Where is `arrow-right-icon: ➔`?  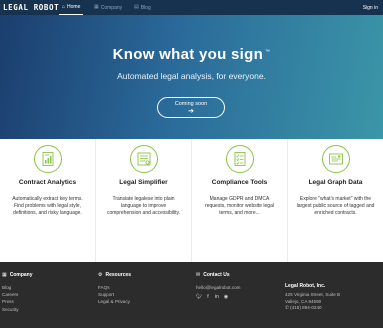 arrow-right-icon: ➔ is located at coordinates (191, 111).